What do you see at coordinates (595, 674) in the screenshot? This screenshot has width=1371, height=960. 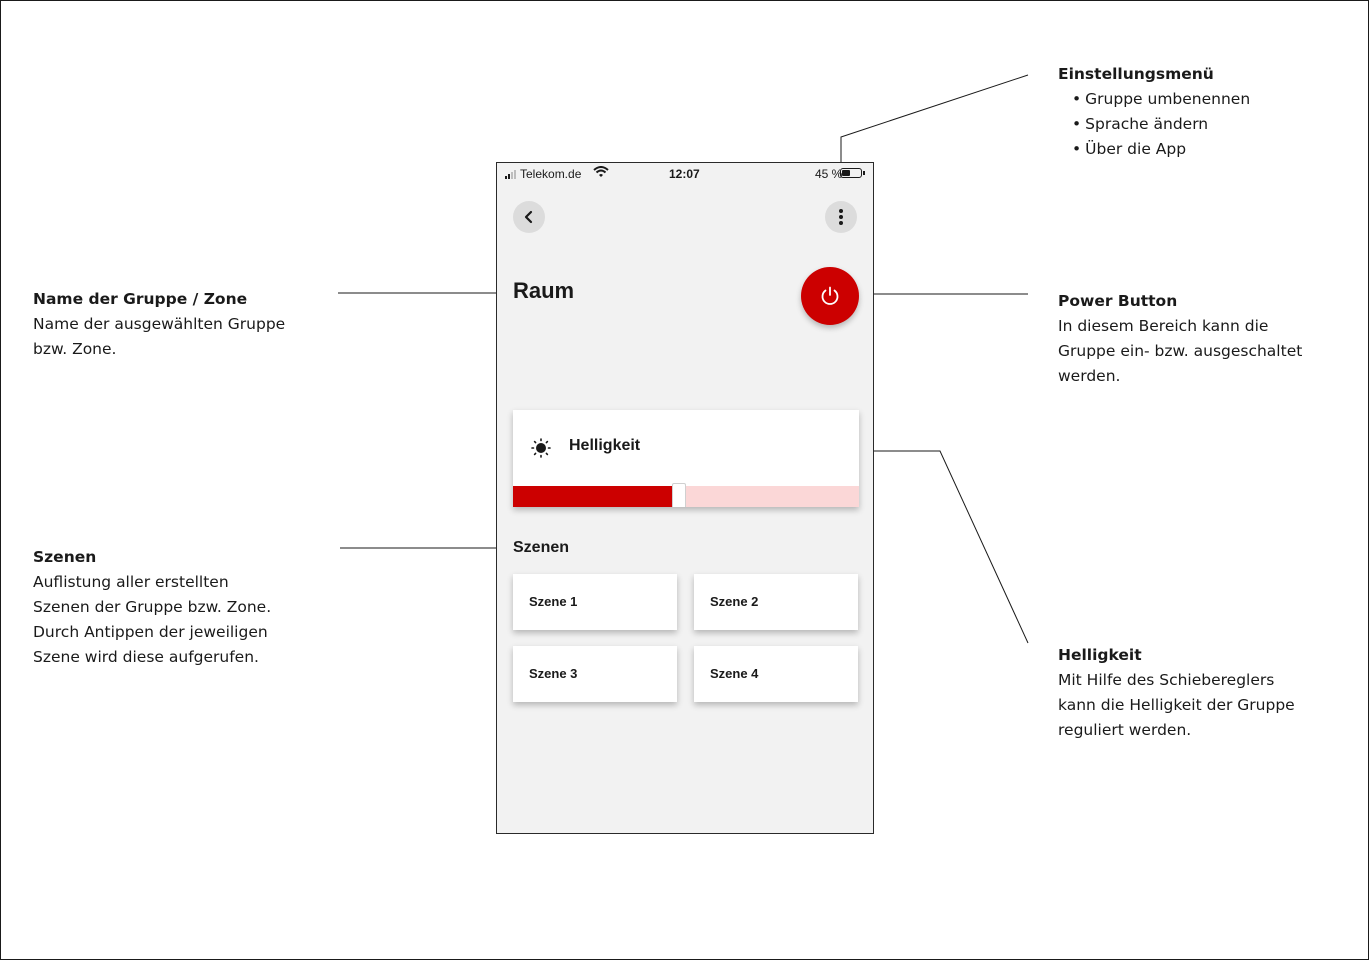 I see `scene-button: Szene 3` at bounding box center [595, 674].